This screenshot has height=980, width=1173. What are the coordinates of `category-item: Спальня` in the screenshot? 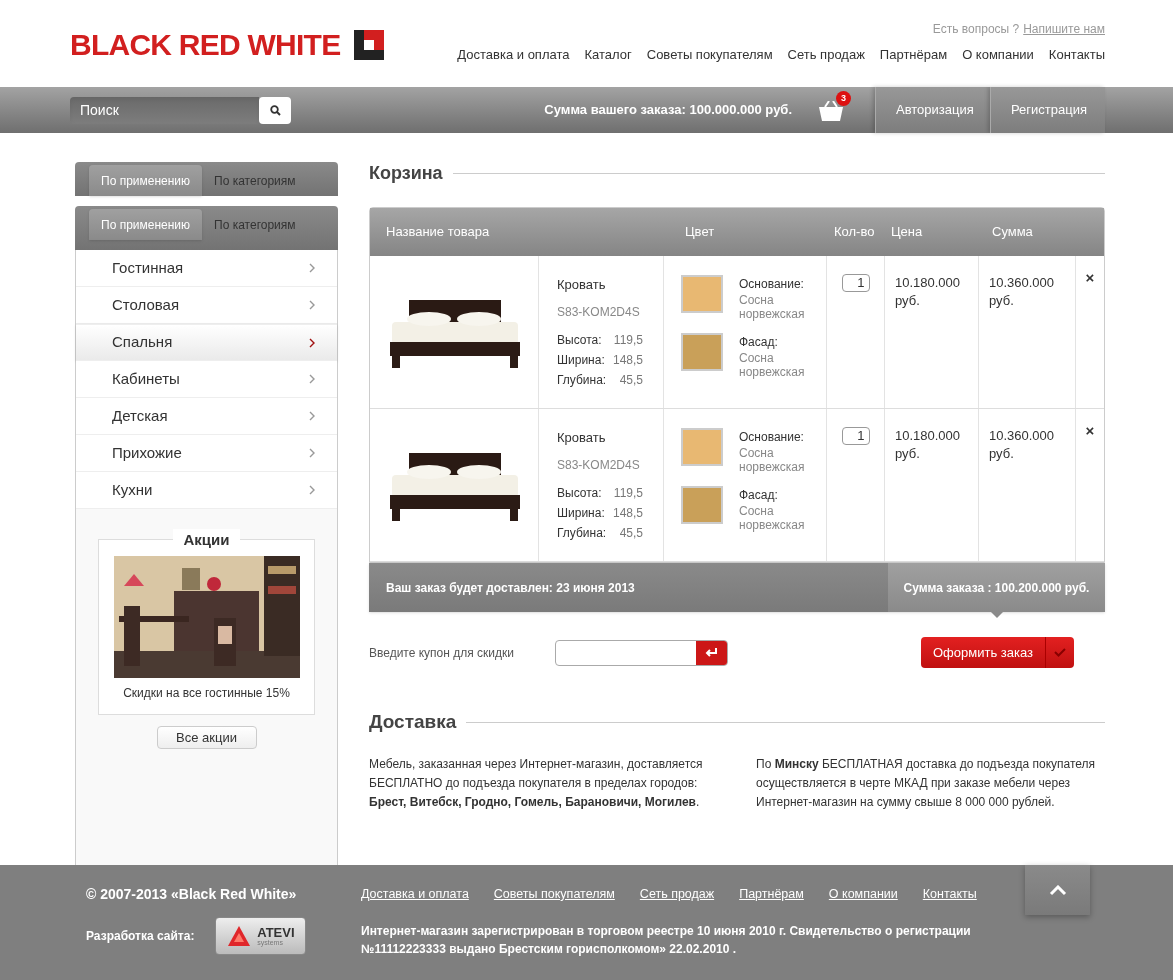 It's located at (206, 342).